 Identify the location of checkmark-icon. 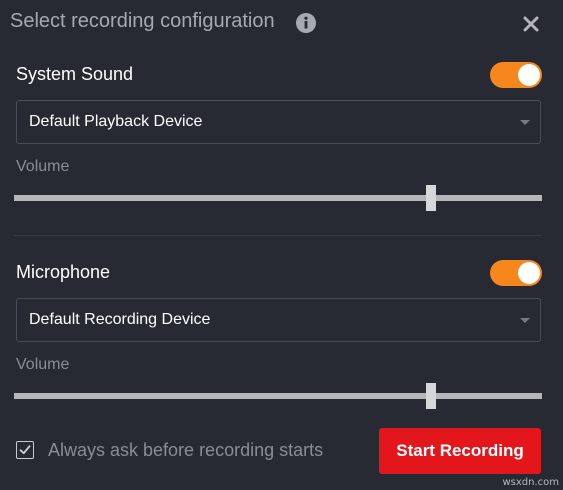
(25, 450).